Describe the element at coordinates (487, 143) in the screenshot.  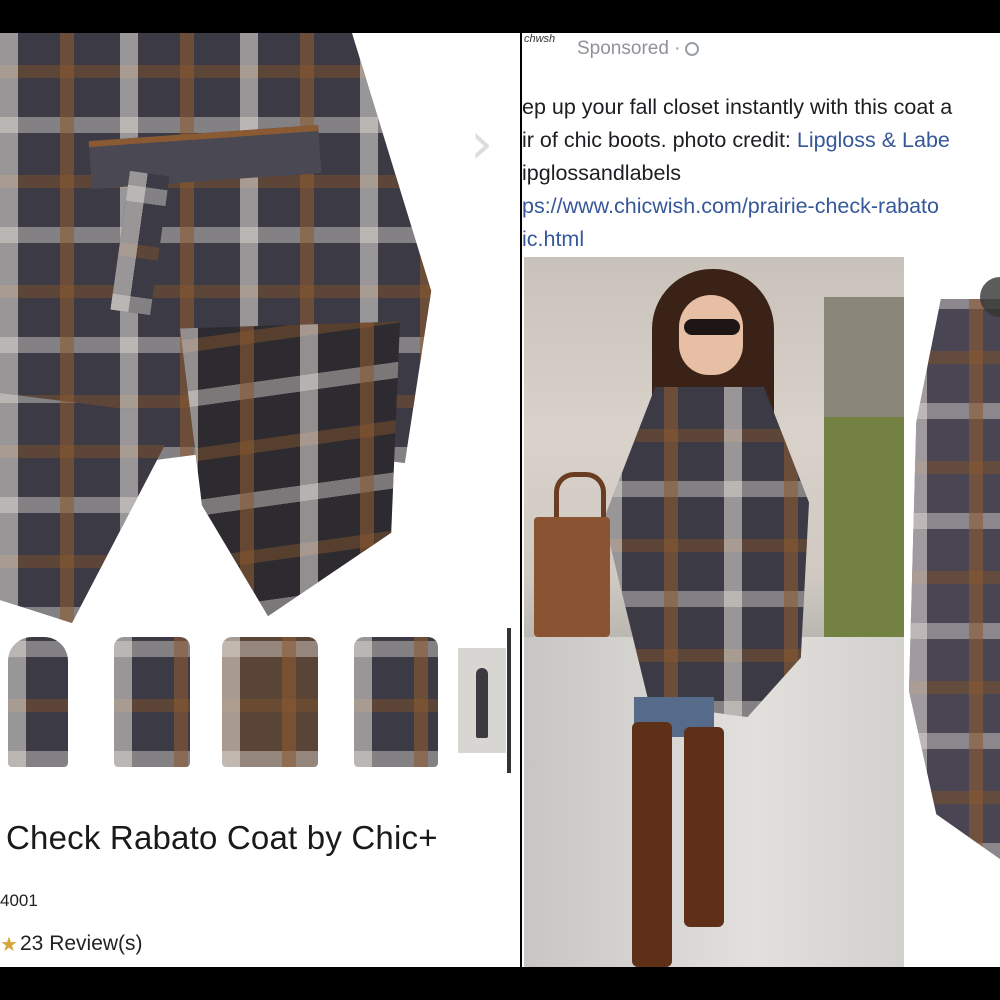
I see `chevron-right-icon: ›` at that location.